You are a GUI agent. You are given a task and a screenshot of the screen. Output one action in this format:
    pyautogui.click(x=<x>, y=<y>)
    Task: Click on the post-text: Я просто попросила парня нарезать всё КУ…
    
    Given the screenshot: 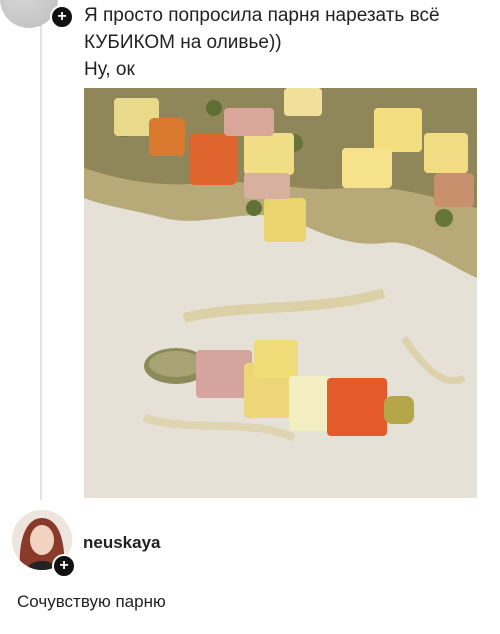 What is the action you would take?
    pyautogui.click(x=262, y=42)
    